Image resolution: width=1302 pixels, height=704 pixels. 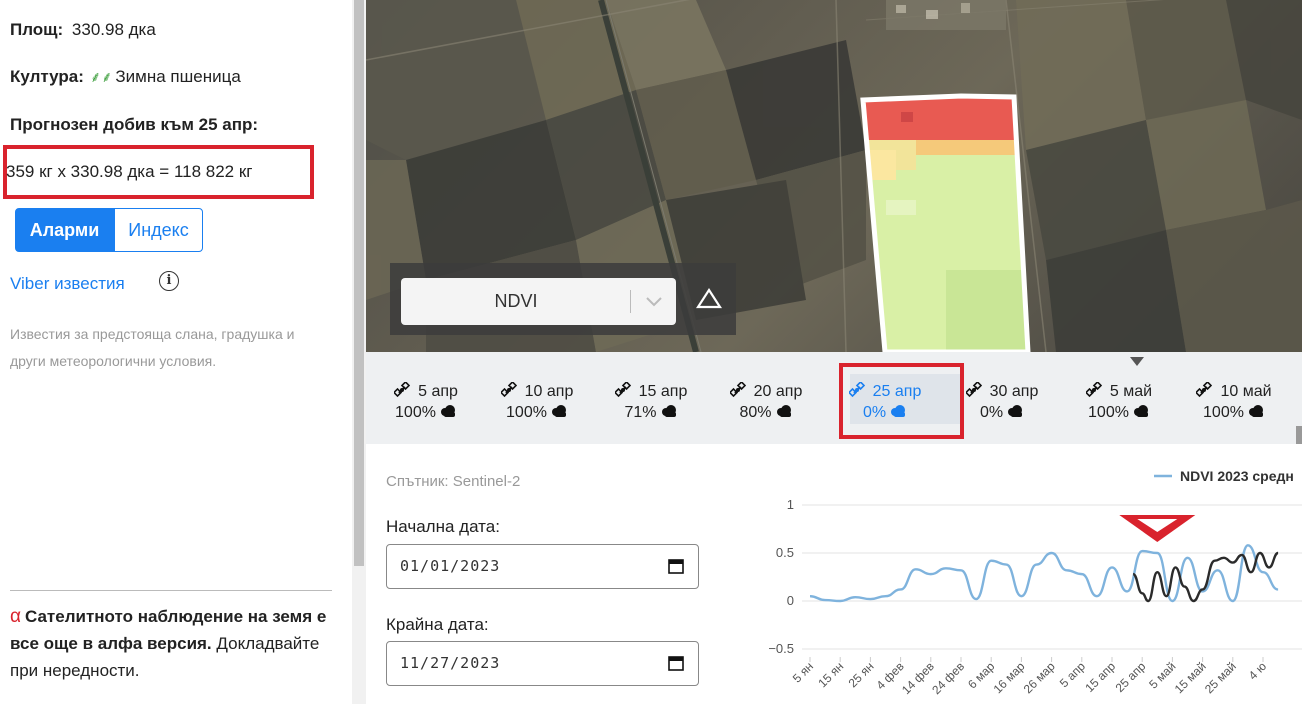 I want to click on wheat-icon: ⸙⸙, so click(x=101, y=77).